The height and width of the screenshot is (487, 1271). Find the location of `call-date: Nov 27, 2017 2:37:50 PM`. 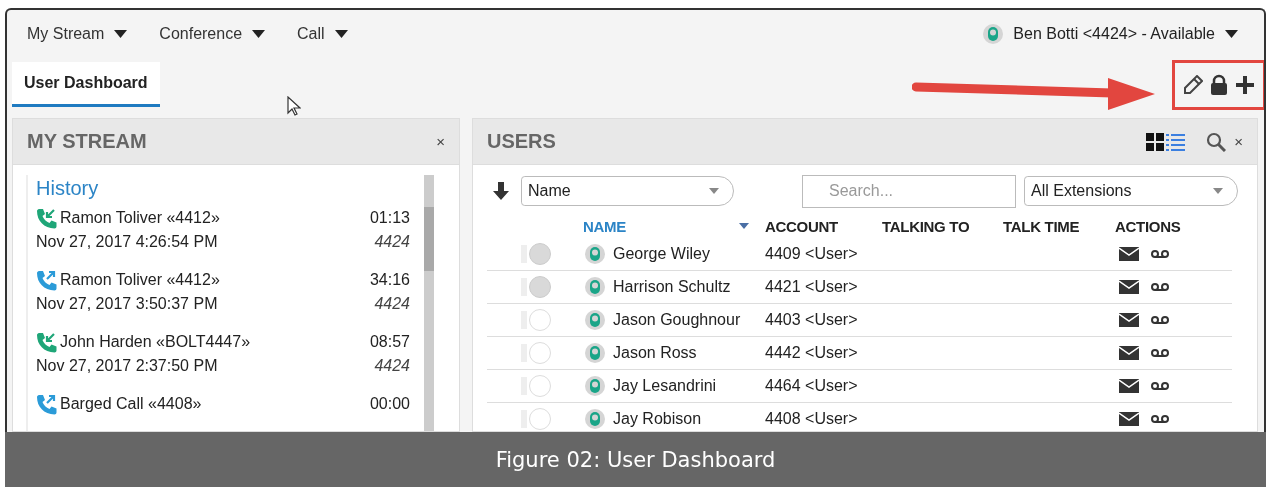

call-date: Nov 27, 2017 2:37:50 PM is located at coordinates (127, 366).